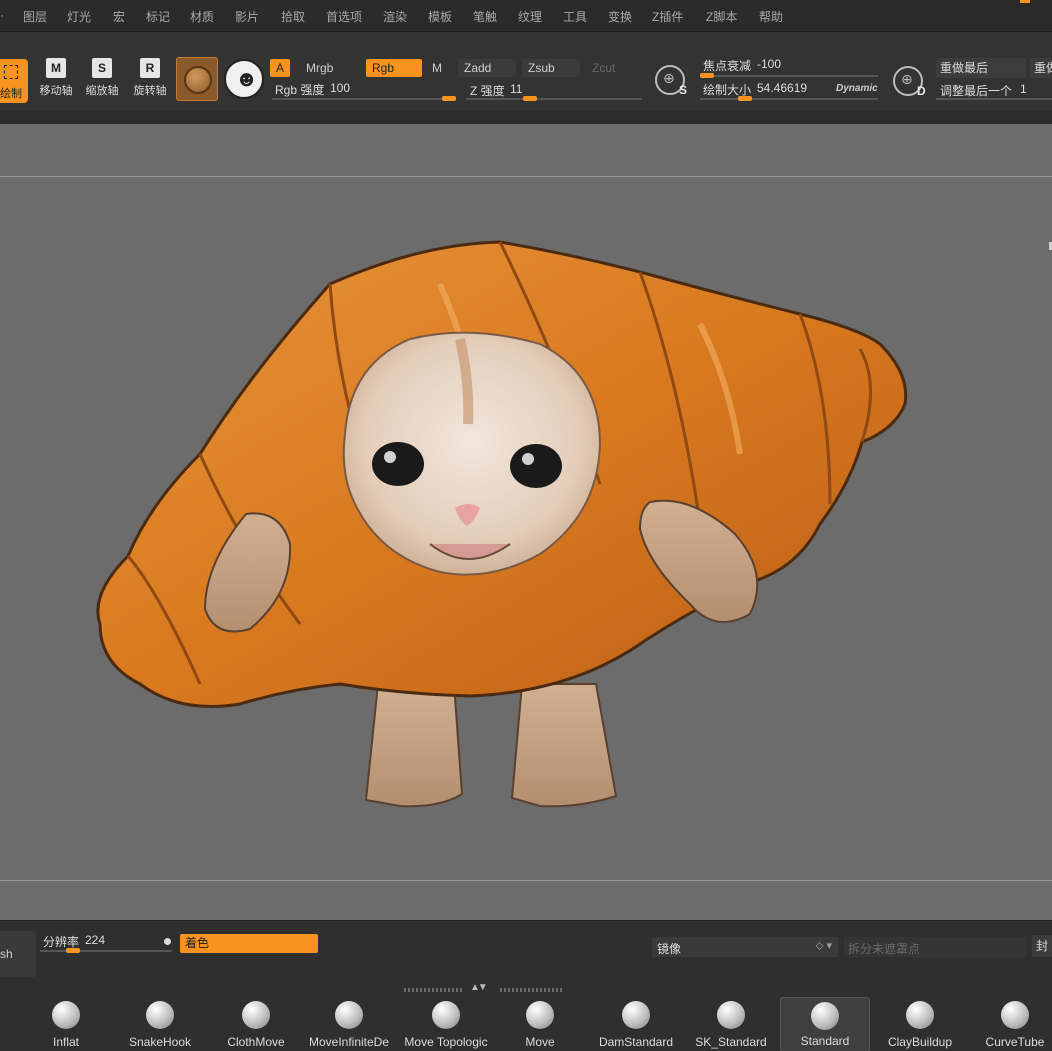  What do you see at coordinates (727, 66) in the screenshot?
I see `focal-shift-label: 焦点衰减` at bounding box center [727, 66].